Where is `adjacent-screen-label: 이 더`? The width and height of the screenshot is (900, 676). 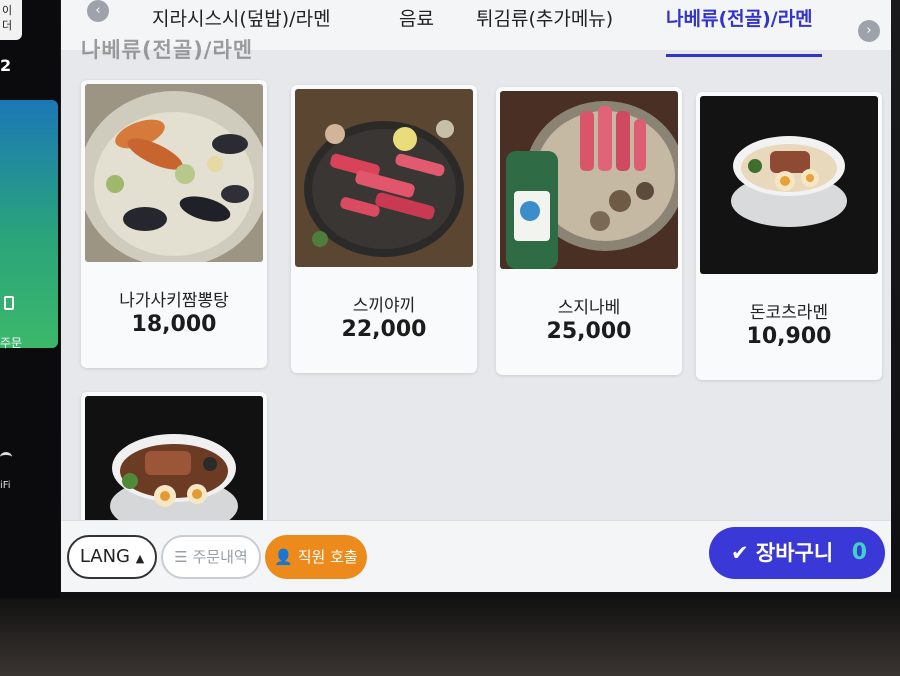
adjacent-screen-label: 이 더 is located at coordinates (11, 20).